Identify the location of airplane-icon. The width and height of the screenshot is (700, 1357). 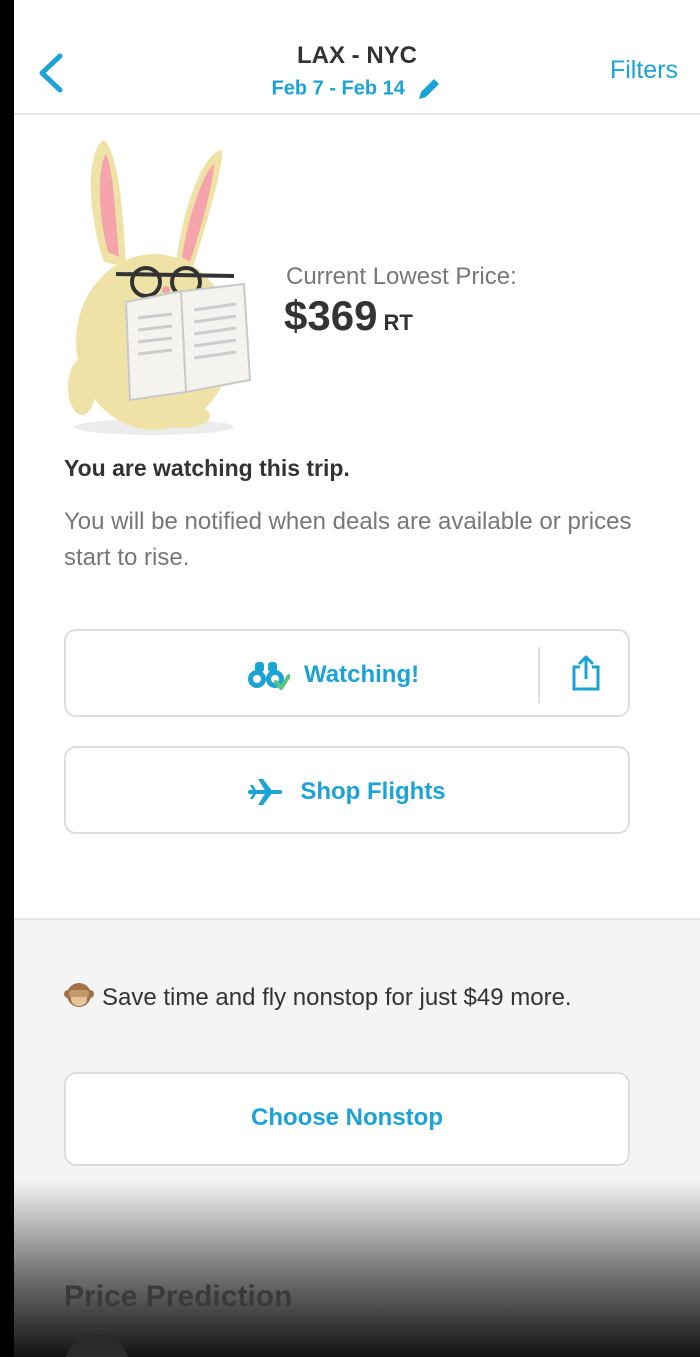
(265, 792).